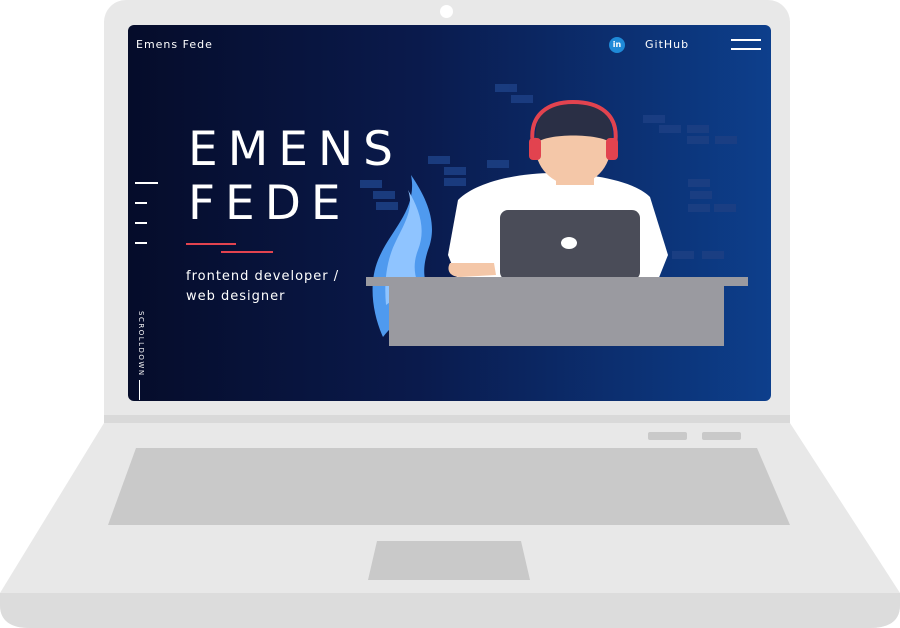 The image size is (900, 628). I want to click on laptop-hinge, so click(447, 419).